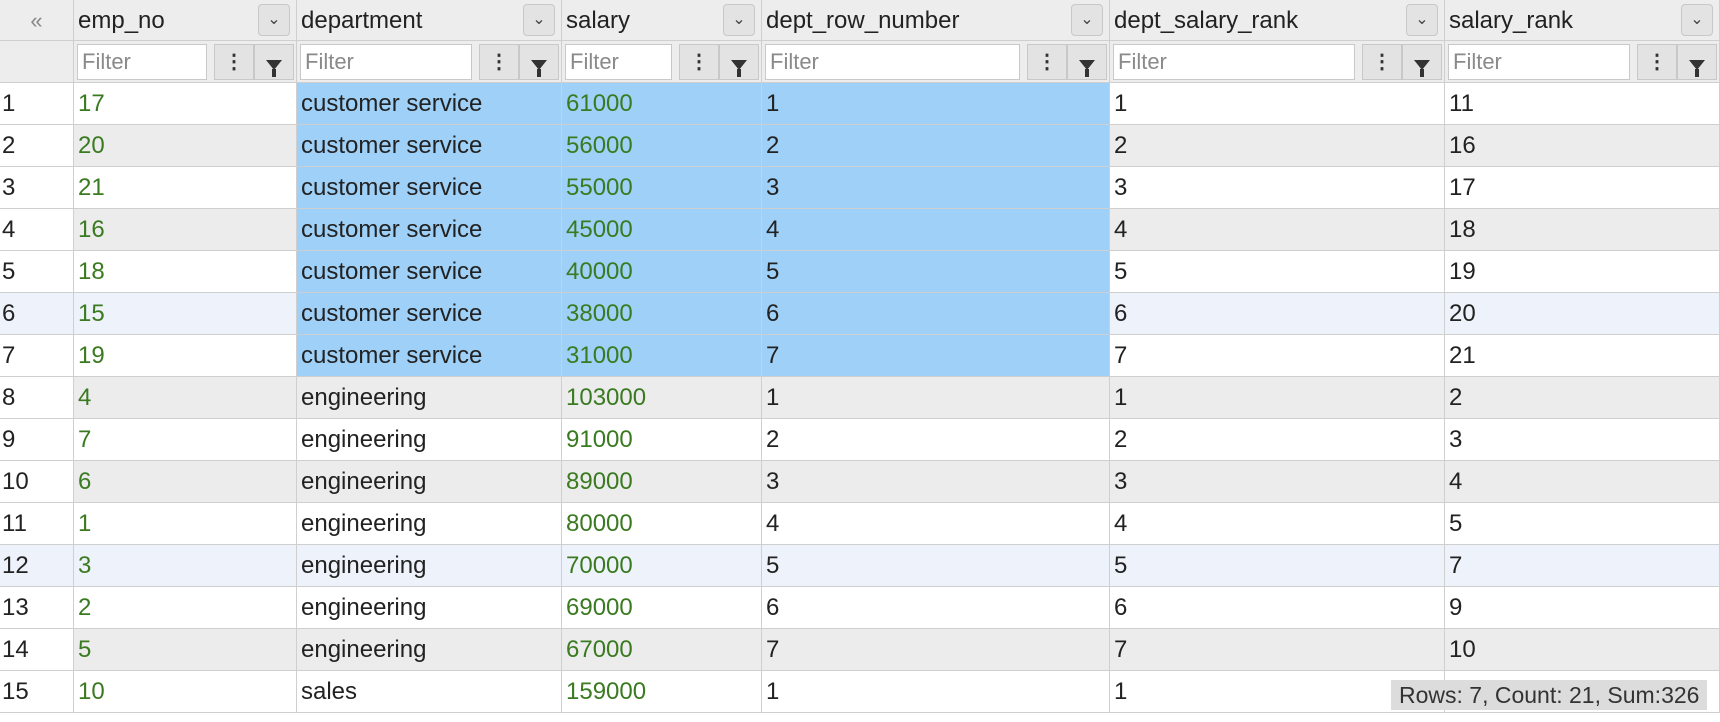  What do you see at coordinates (662, 398) in the screenshot?
I see `cell-salary: 103000` at bounding box center [662, 398].